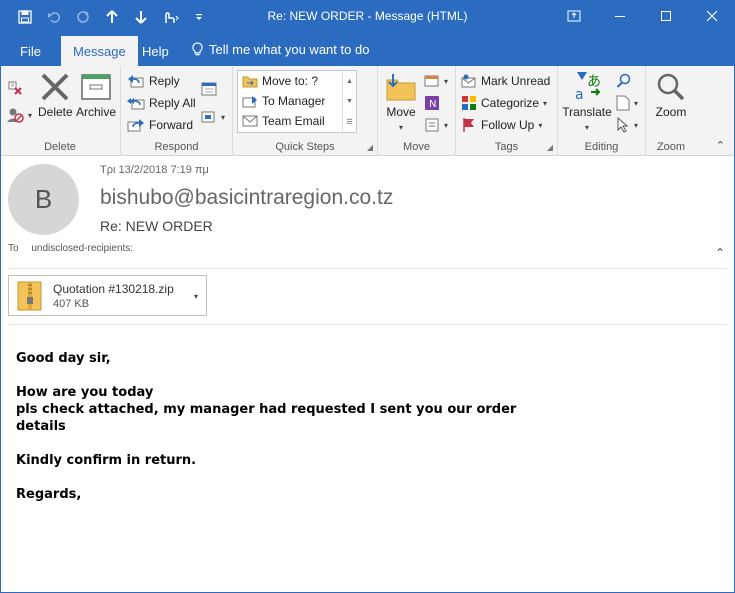 Image resolution: width=735 pixels, height=593 pixels. What do you see at coordinates (666, 16) in the screenshot?
I see `maximize-icon` at bounding box center [666, 16].